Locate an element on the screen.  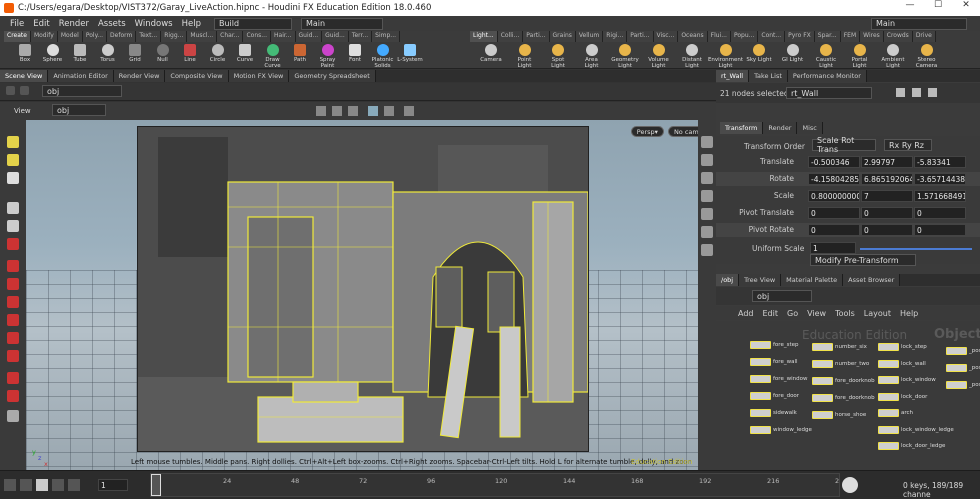
select-icon is located at coordinates (13, 142).